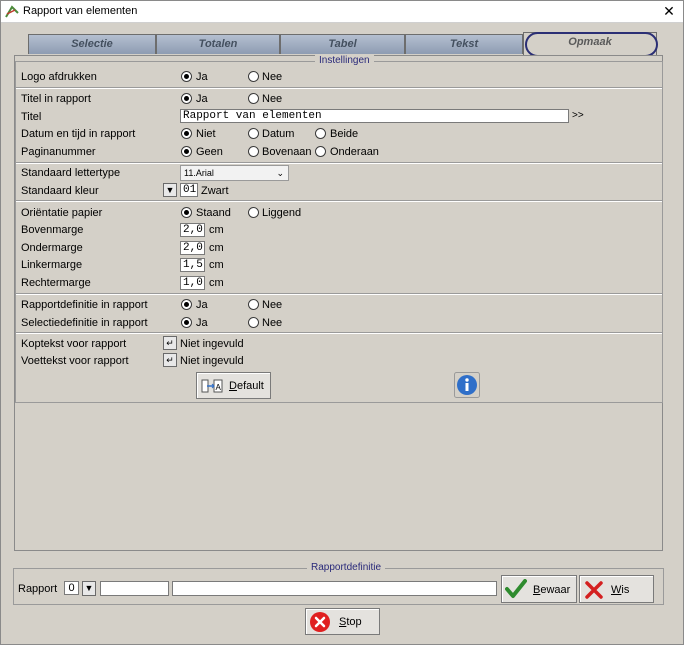 This screenshot has width=684, height=645. What do you see at coordinates (253, 304) in the screenshot?
I see `rapportdef-nee-radio` at bounding box center [253, 304].